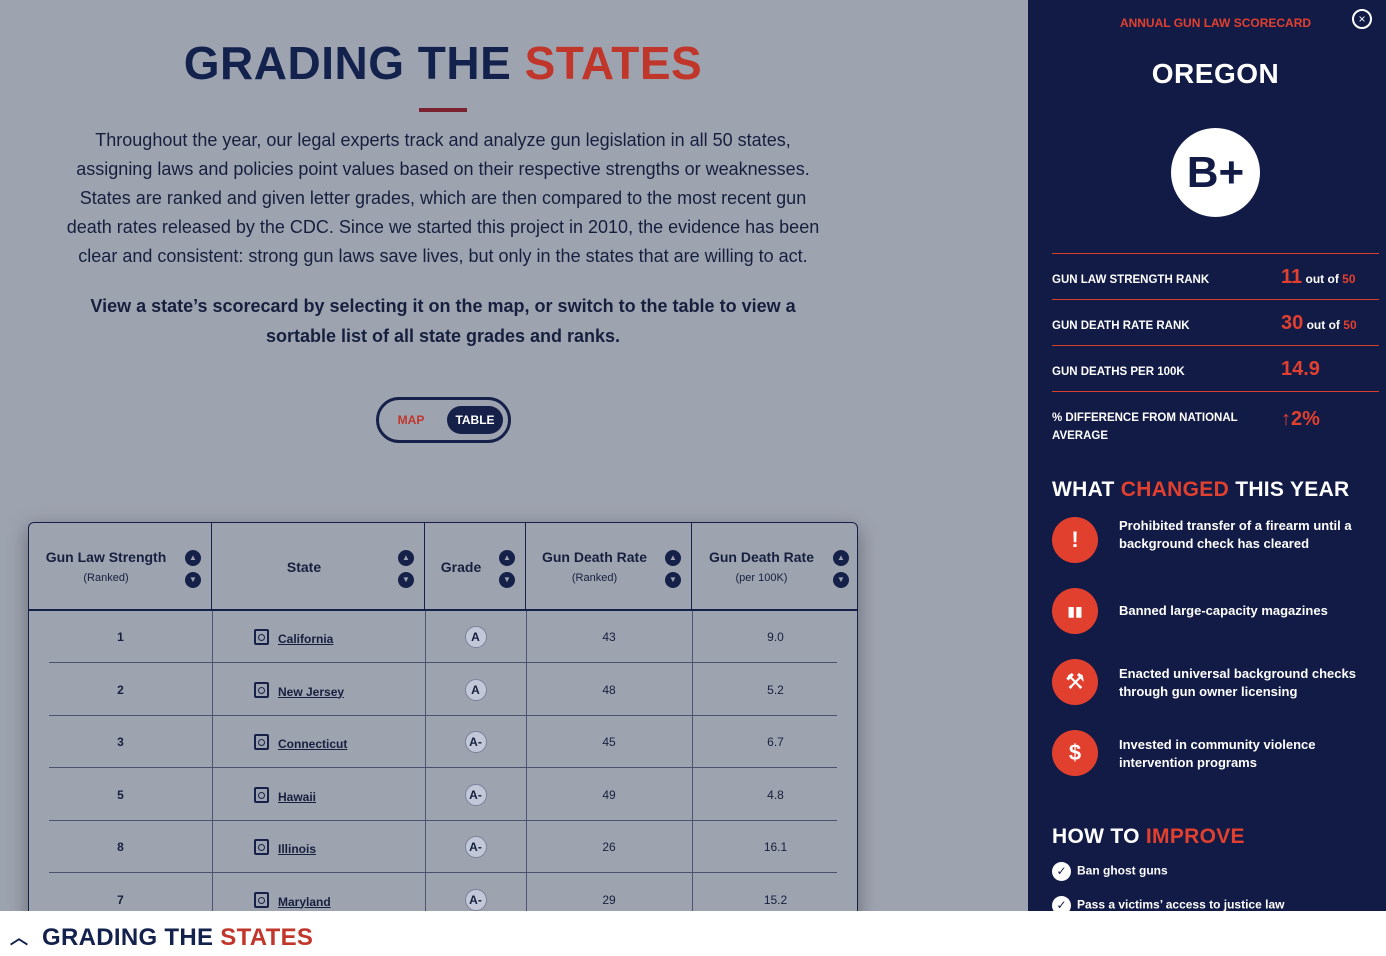  I want to click on header-death-rate-per-100k: Gun Death Rate (per 100K) ▲ ▼, so click(774, 567).